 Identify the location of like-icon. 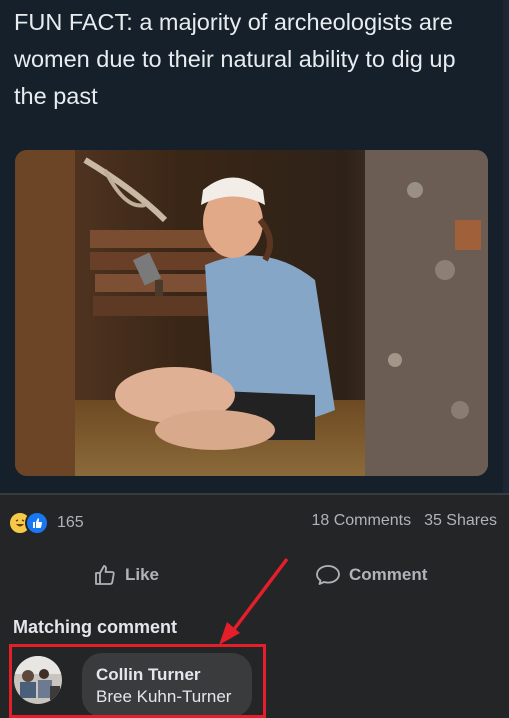
(37, 523).